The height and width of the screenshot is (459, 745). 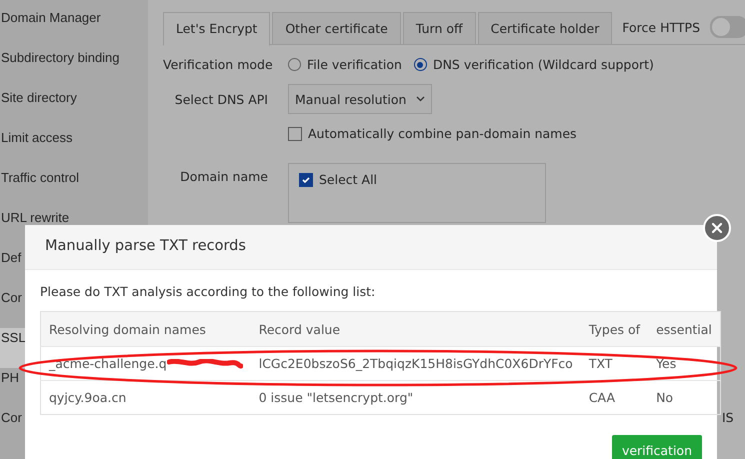 I want to click on table-cell: No, so click(x=665, y=397).